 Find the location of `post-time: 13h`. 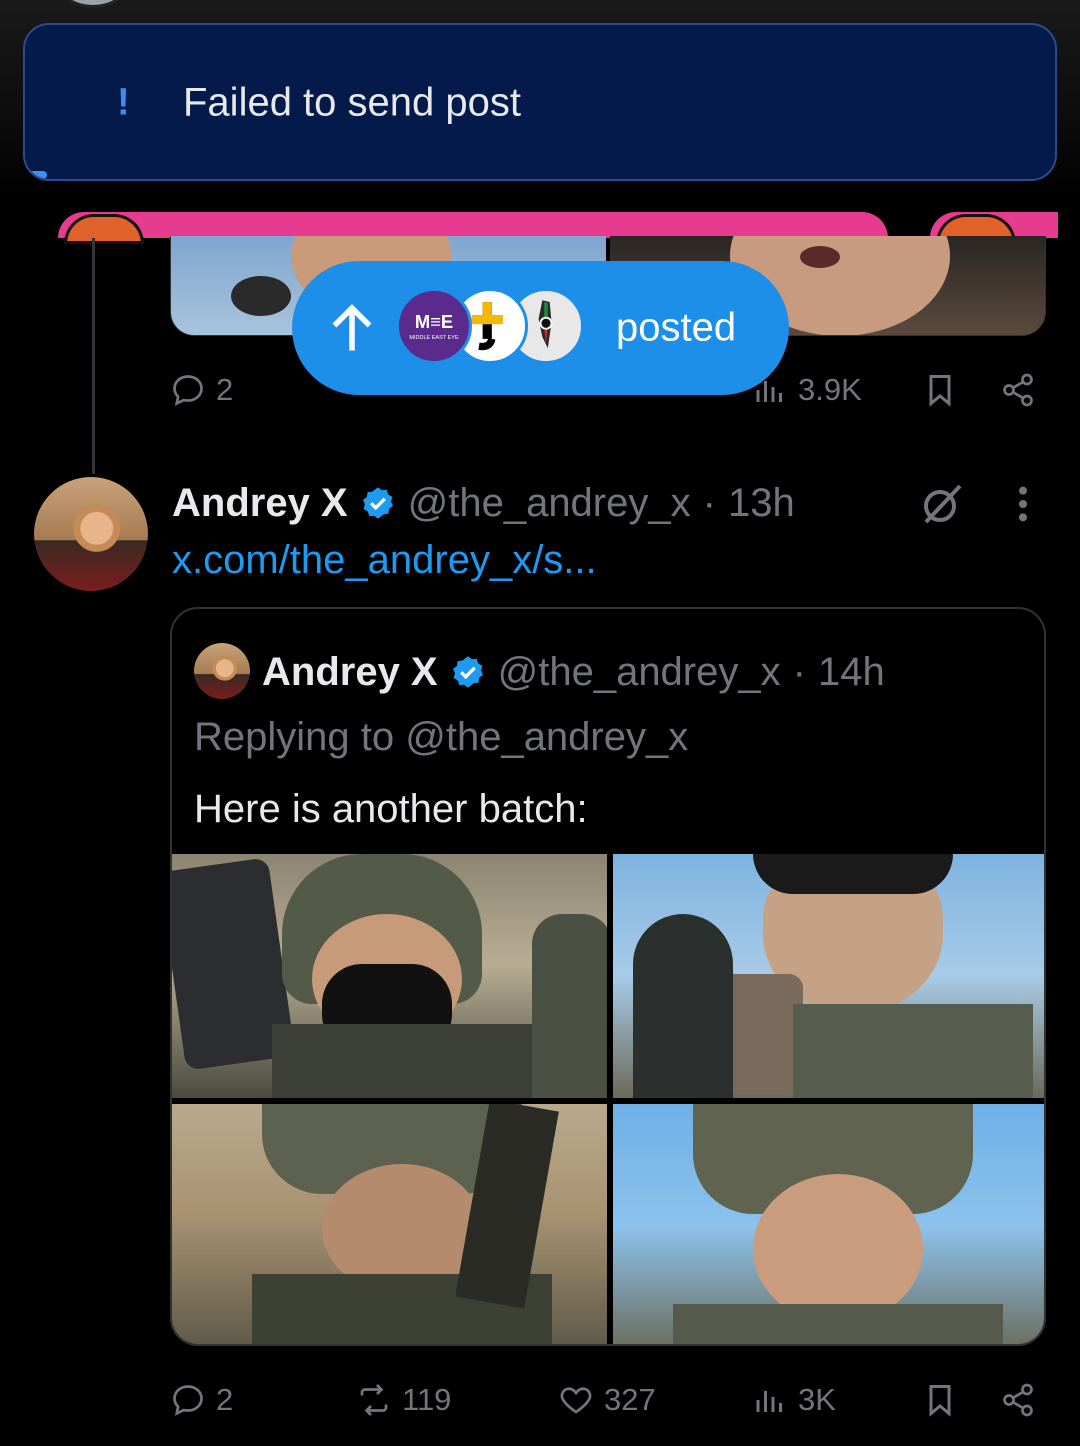

post-time: 13h is located at coordinates (761, 503).